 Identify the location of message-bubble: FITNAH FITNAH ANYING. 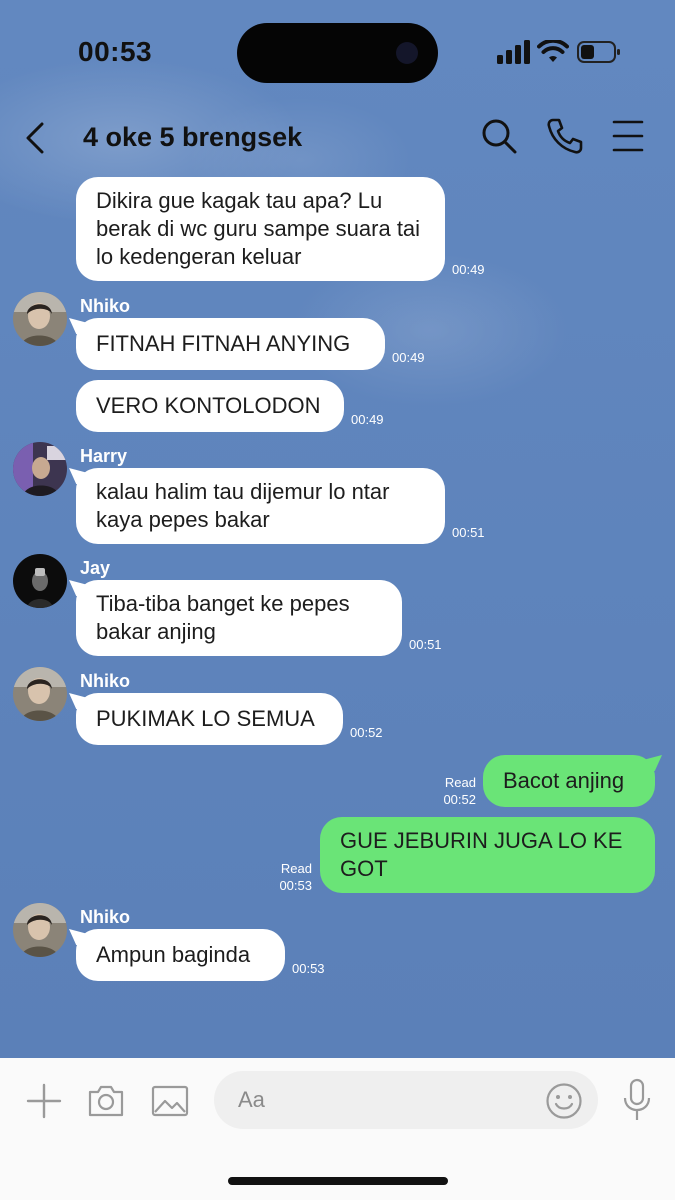
(230, 344).